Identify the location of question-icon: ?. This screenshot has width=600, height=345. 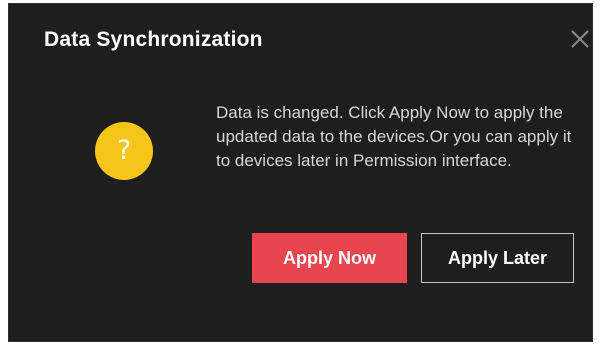
(124, 151).